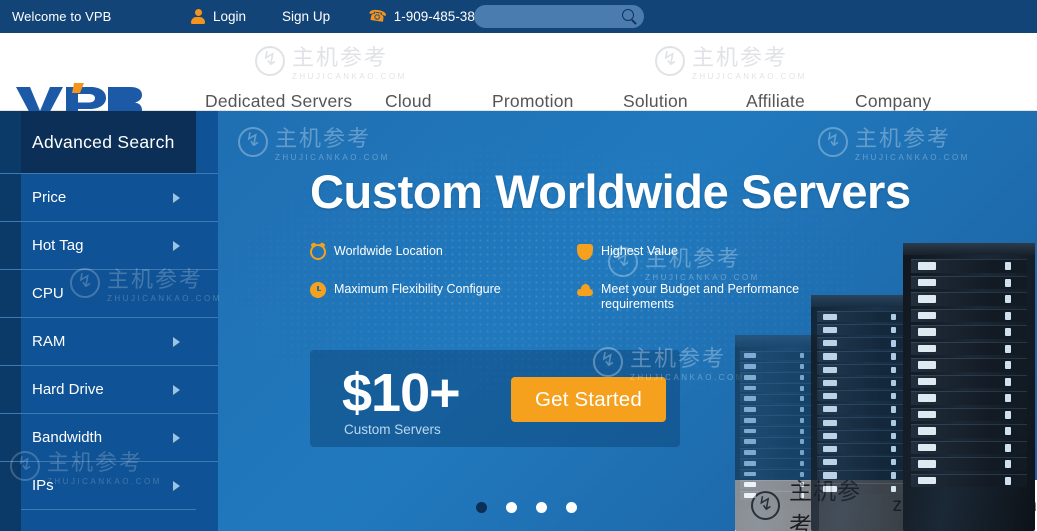 The image size is (1037, 531). I want to click on feature-worldwide-location: Worldwide Location, so click(376, 252).